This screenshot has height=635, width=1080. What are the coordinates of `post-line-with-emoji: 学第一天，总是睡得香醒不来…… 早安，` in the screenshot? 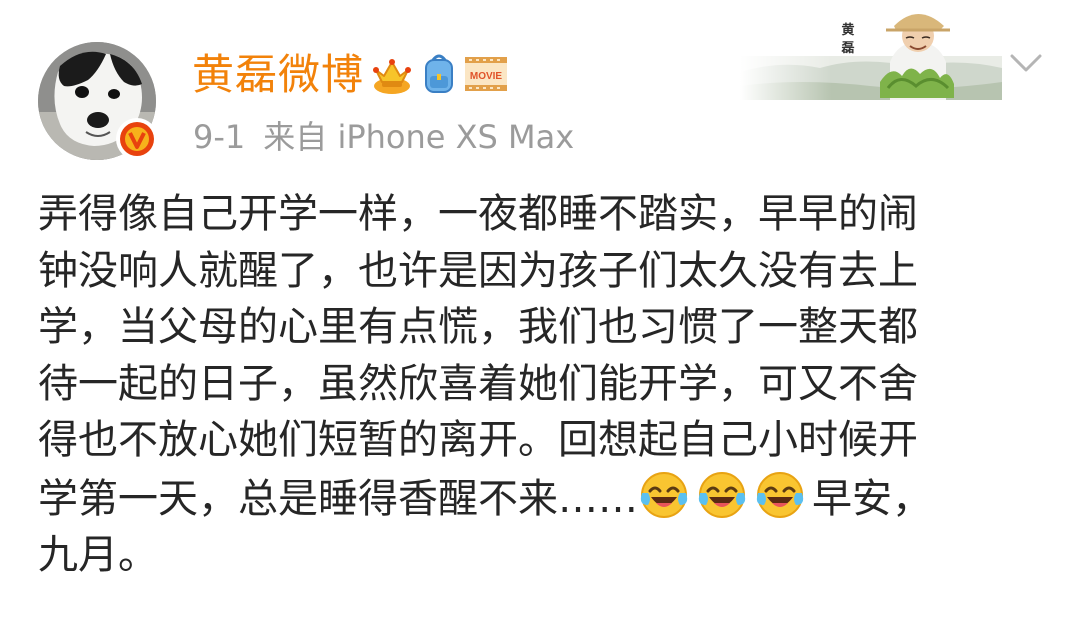 It's located at (543, 498).